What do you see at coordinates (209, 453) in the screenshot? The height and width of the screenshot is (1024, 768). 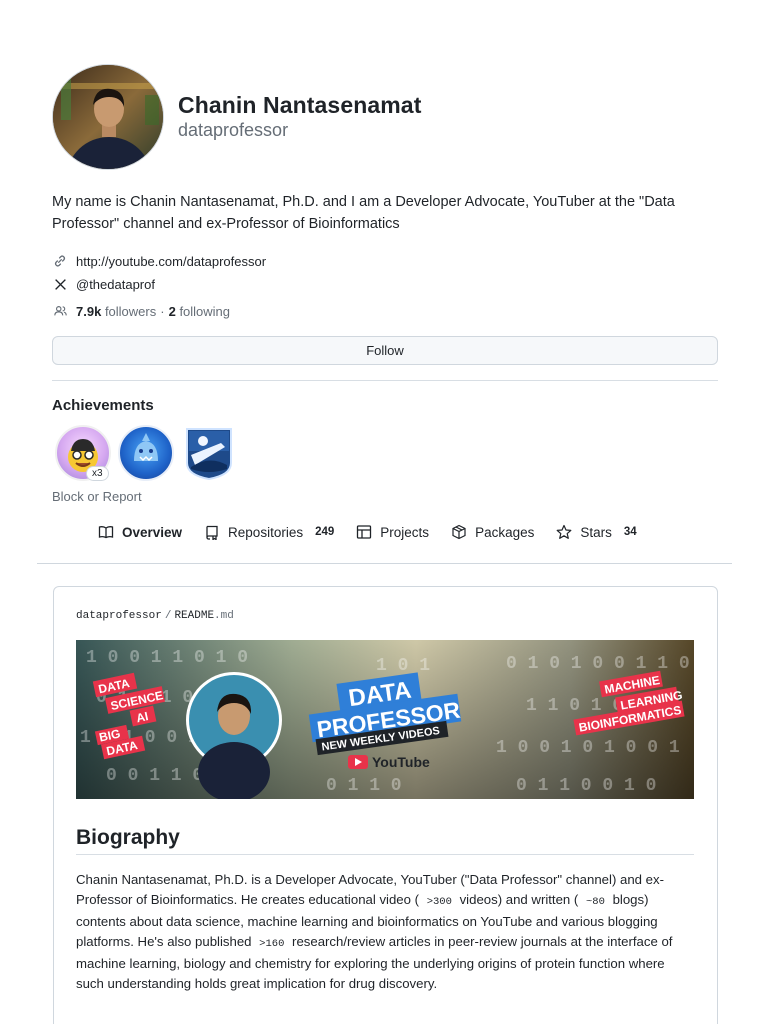 I see `arctic-code-vault-badge-icon` at bounding box center [209, 453].